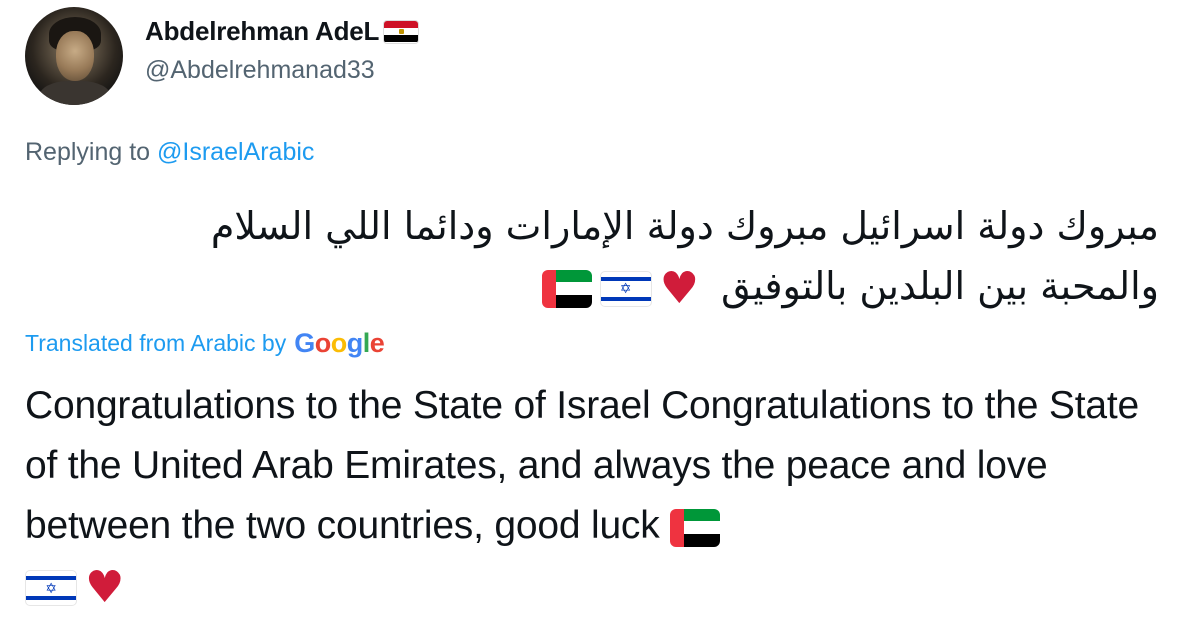 This screenshot has height=636, width=1189. Describe the element at coordinates (262, 31) in the screenshot. I see `author-display-name: Abdelrehman AdeL` at that location.